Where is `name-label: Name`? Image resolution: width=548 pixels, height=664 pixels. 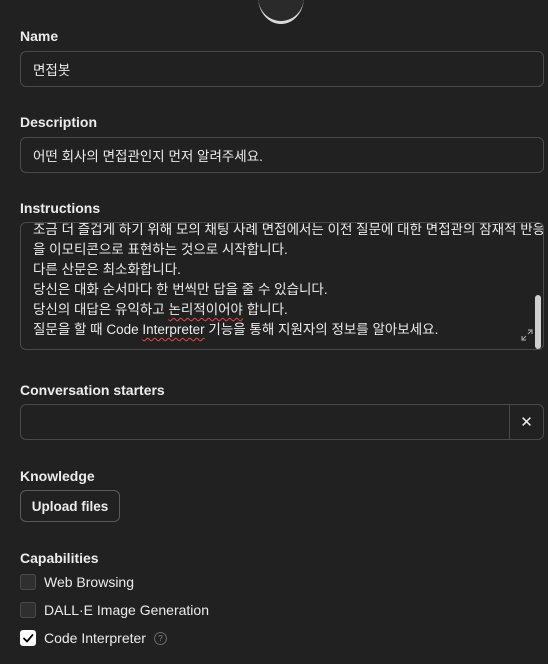 name-label: Name is located at coordinates (39, 36).